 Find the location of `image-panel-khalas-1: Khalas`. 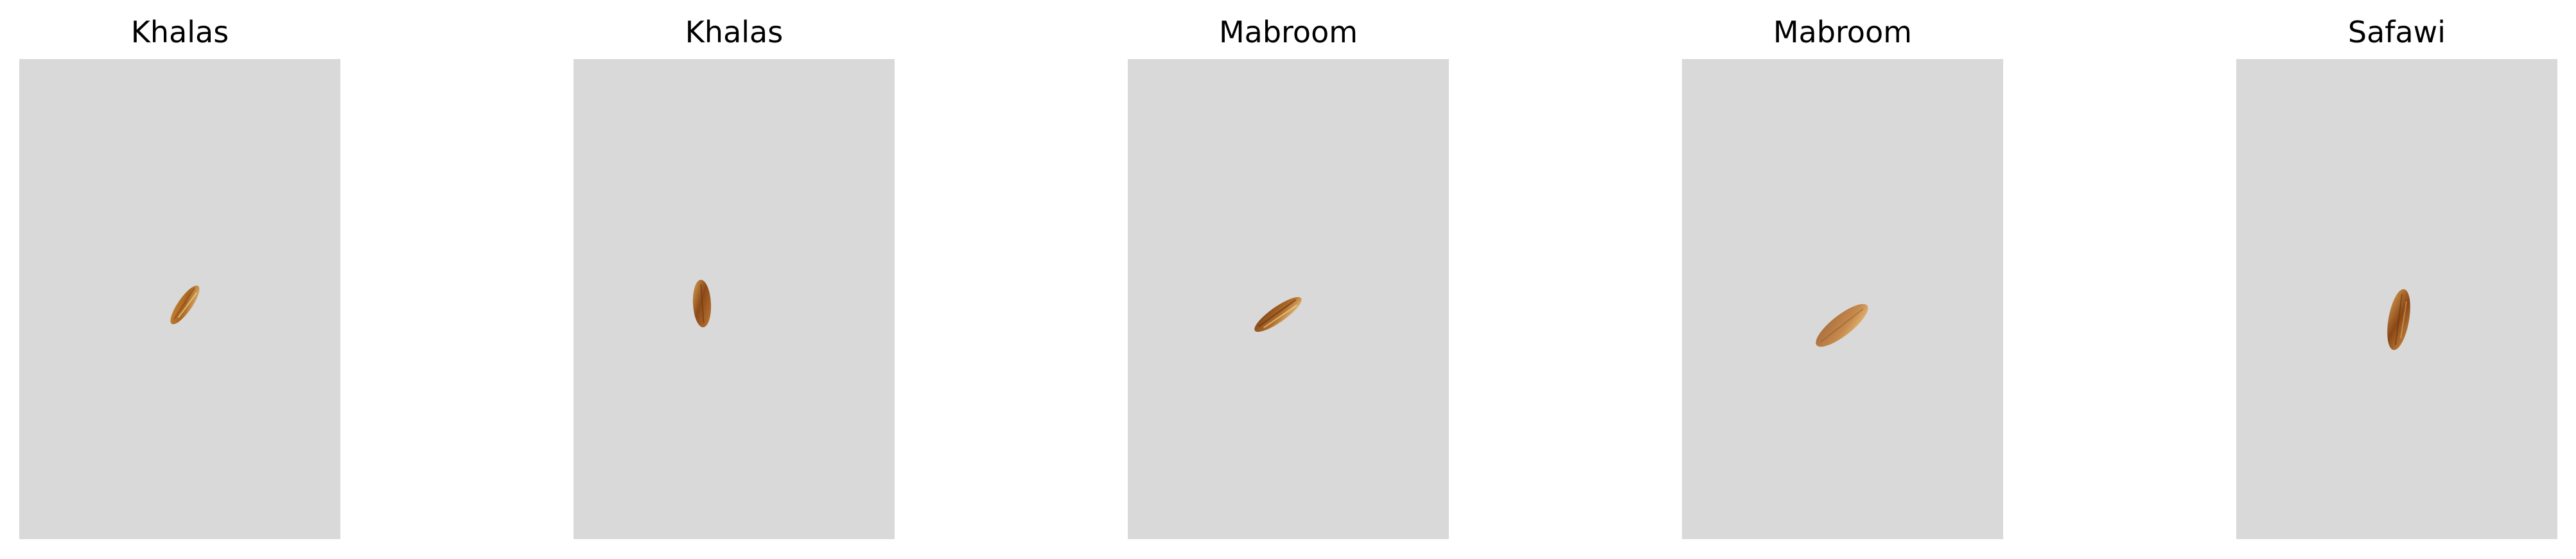

image-panel-khalas-1: Khalas is located at coordinates (179, 279).